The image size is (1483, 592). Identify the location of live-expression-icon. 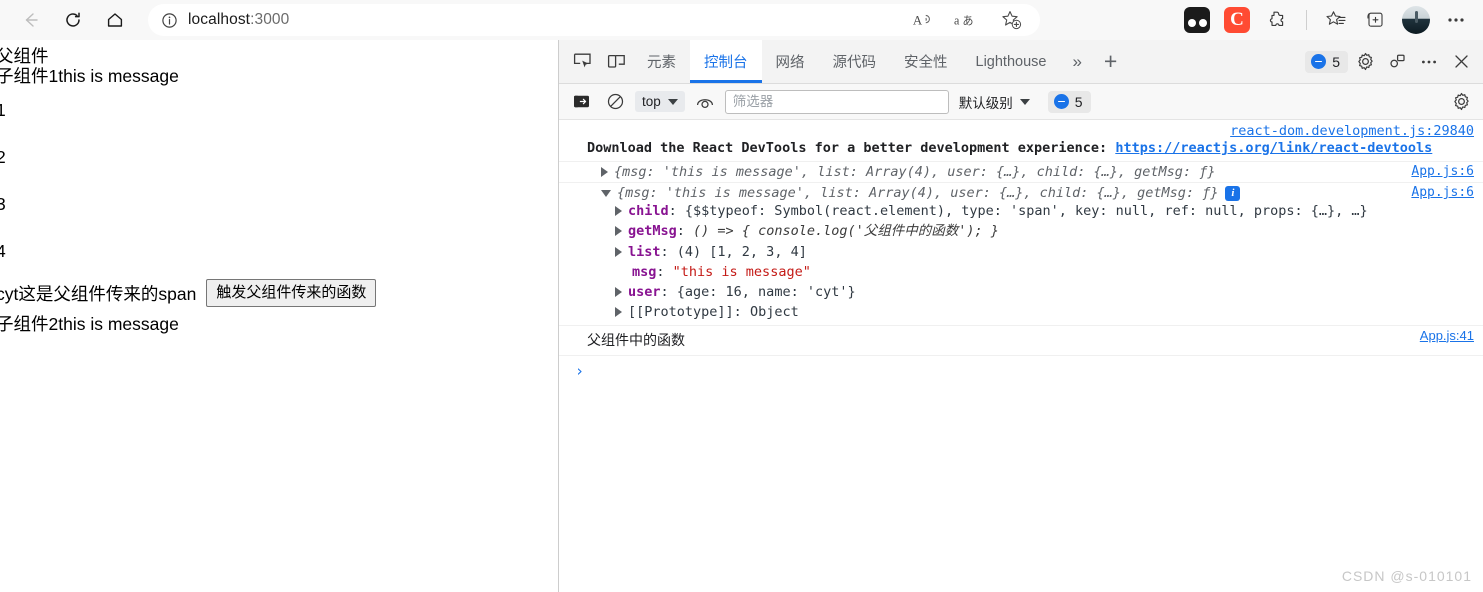
(705, 102).